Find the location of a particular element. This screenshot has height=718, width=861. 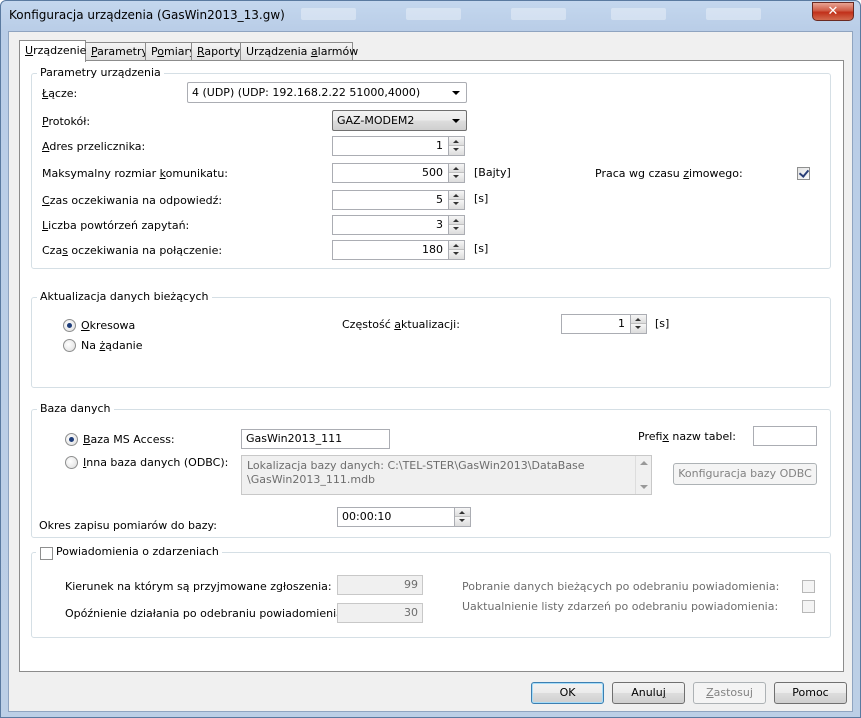

max-rozmiar-stepper: 500 is located at coordinates (398, 173).